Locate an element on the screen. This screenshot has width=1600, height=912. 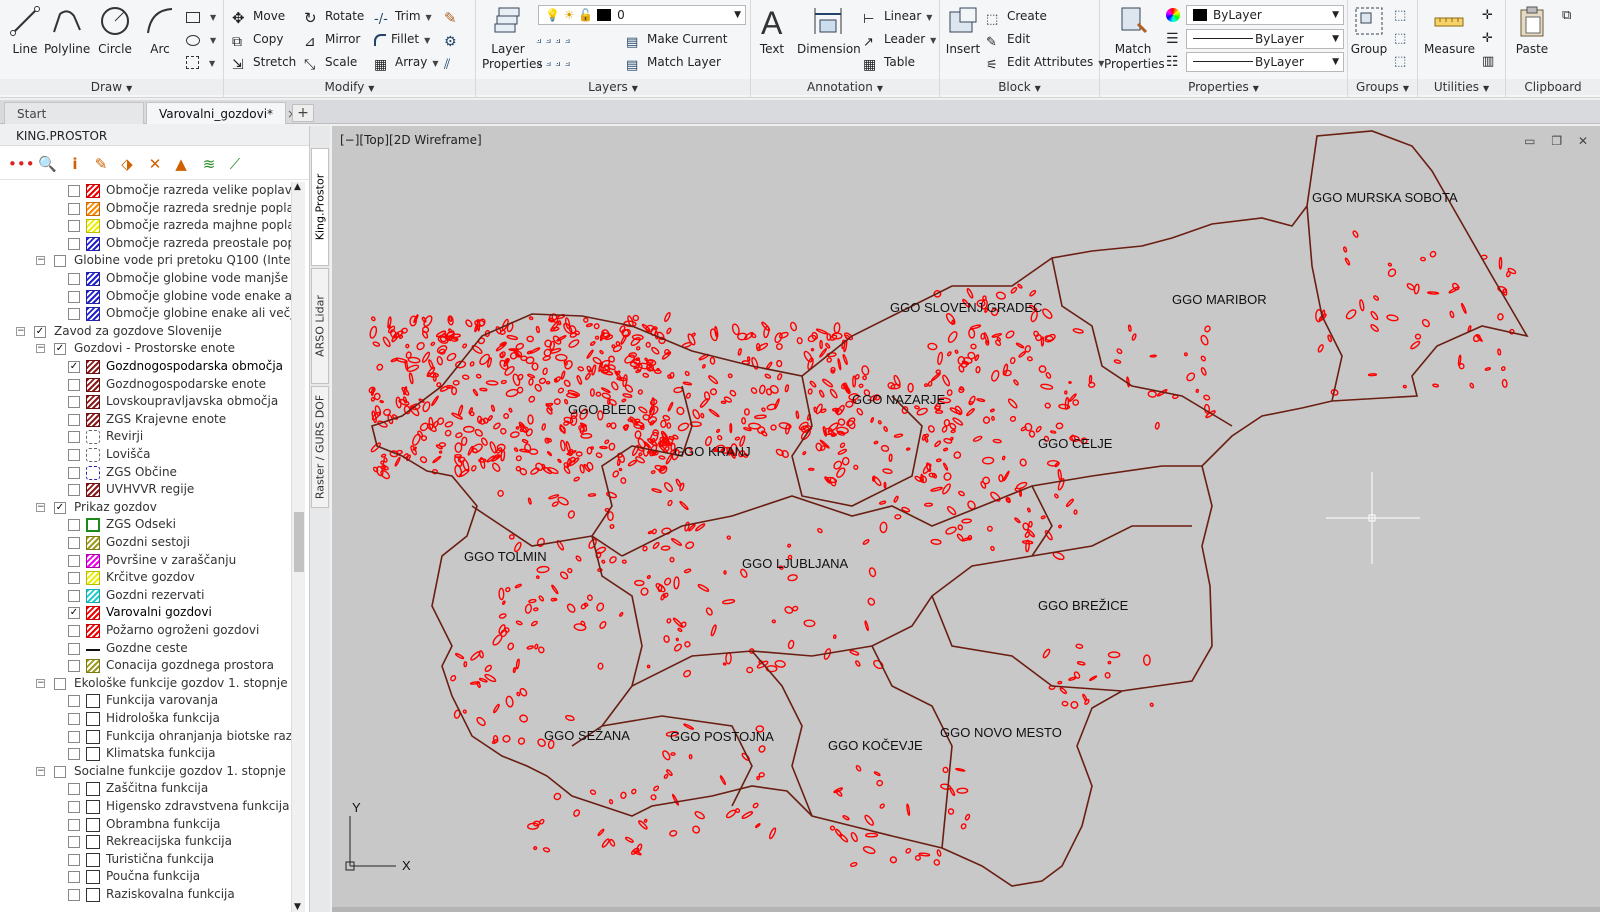
modify-panel-title: Modify ▼ is located at coordinates (349, 87).